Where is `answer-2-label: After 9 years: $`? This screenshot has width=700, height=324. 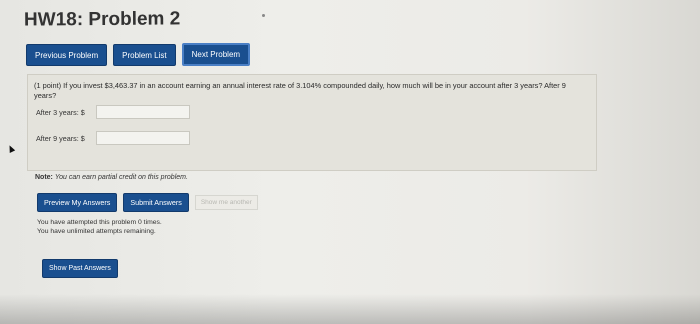
answer-2-label: After 9 years: $ is located at coordinates (60, 138).